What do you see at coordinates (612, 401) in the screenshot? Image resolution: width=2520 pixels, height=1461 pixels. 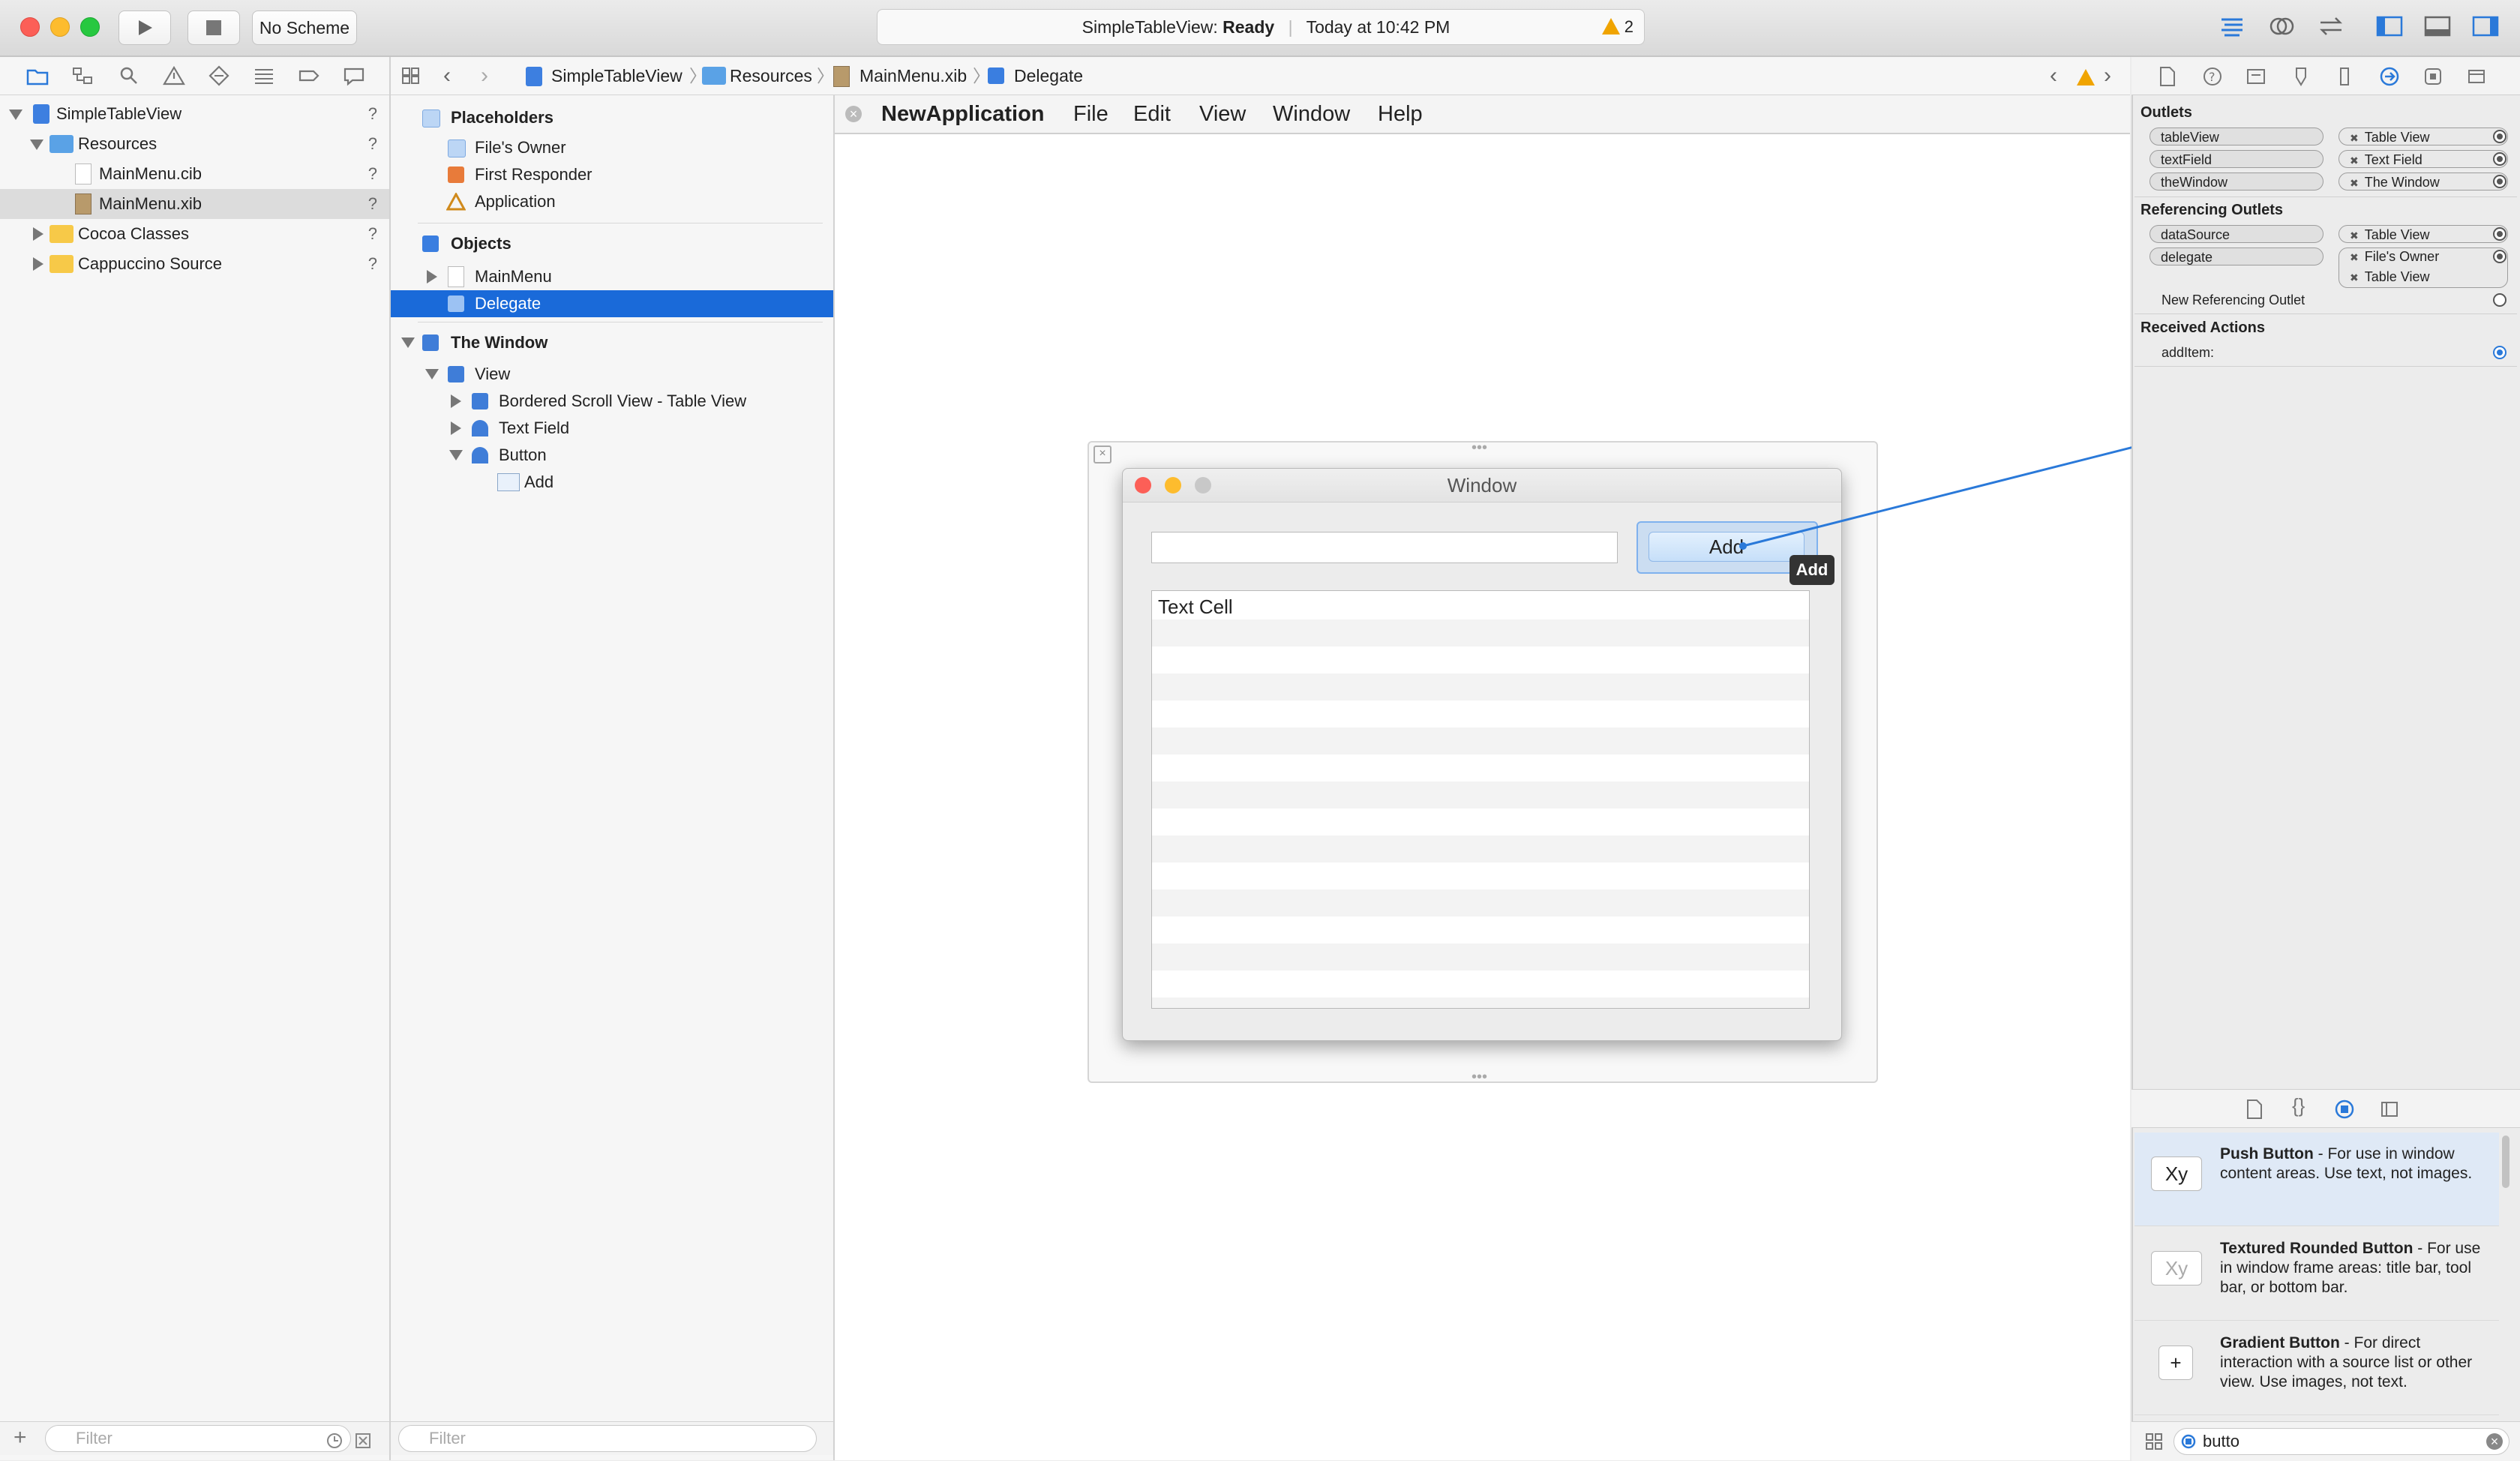 I see `outline-item-scroll-view: Bordered Scroll View - Table View` at bounding box center [612, 401].